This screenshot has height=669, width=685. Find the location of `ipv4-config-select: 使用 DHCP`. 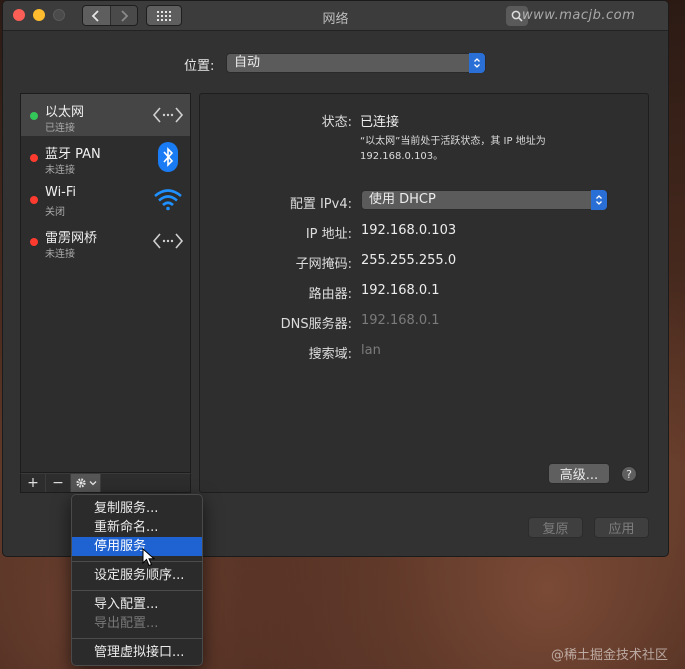

ipv4-config-select: 使用 DHCP is located at coordinates (484, 200).